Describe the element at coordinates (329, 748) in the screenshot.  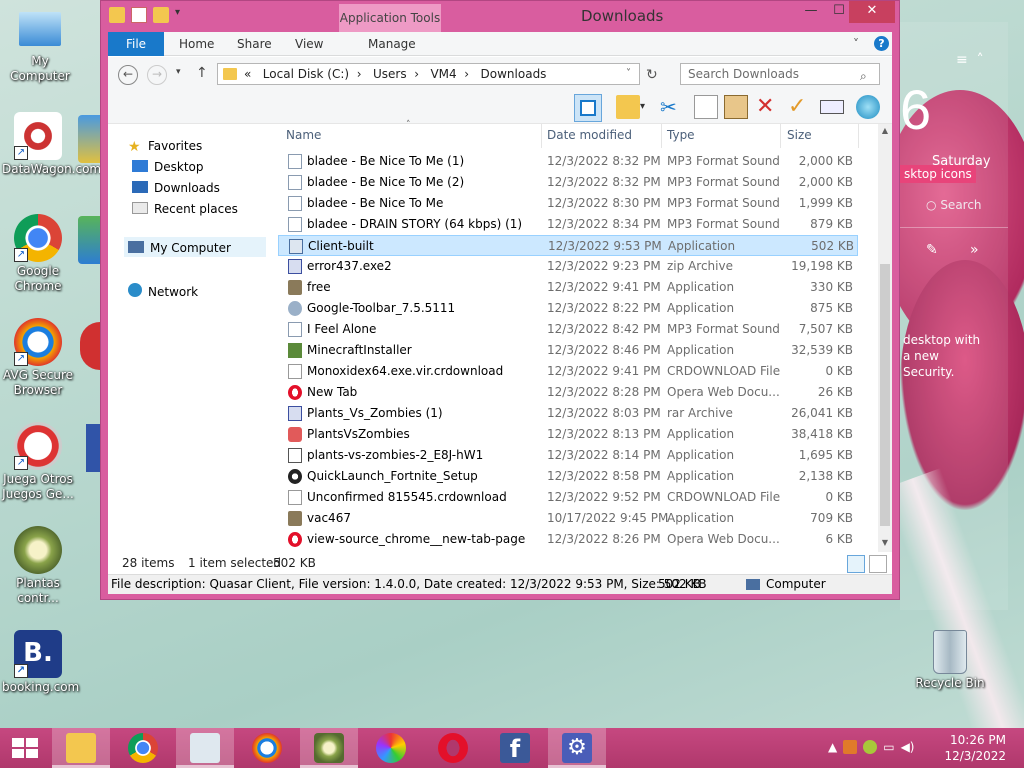
I see `taskbar-plants-vs-zombies` at that location.